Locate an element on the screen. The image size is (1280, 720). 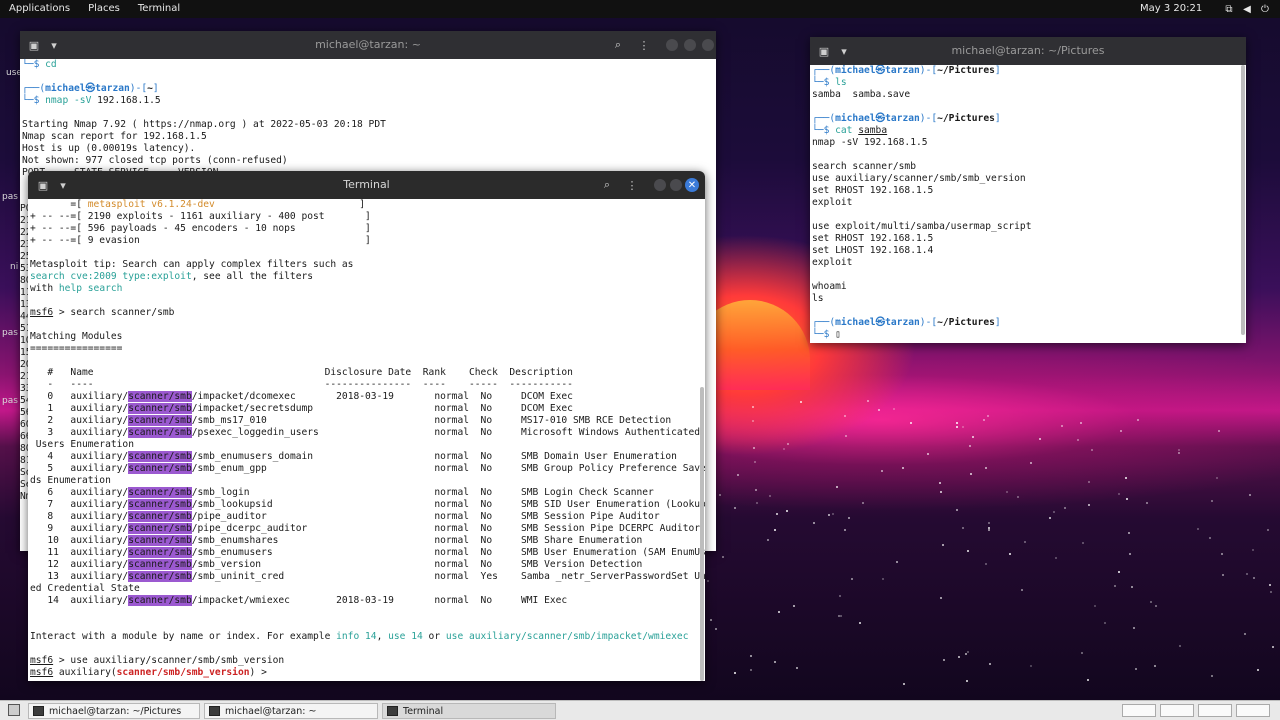
taskbar-item-home: michael@tarzan: ~ is located at coordinates (291, 711).